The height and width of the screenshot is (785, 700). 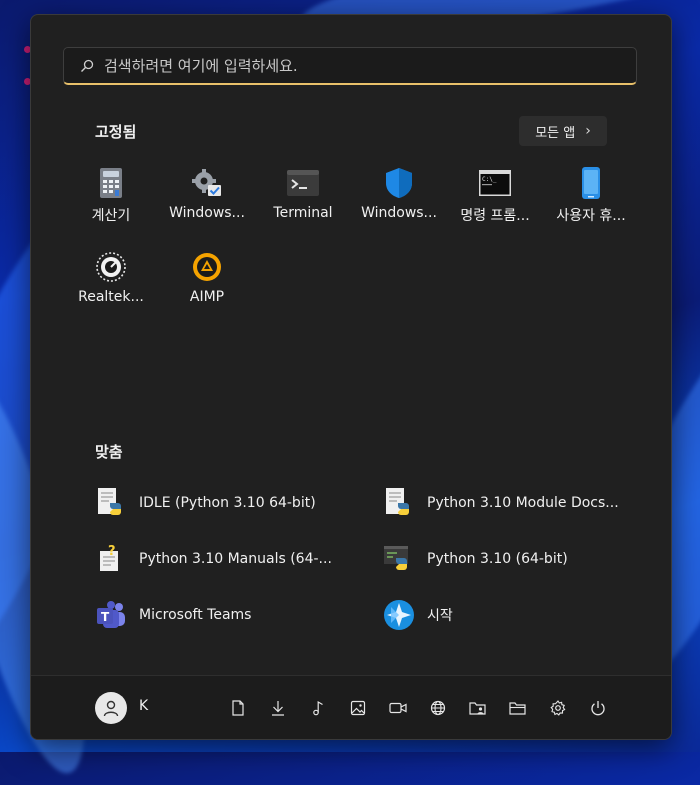 I want to click on pinned-app-label: AIMP, so click(x=207, y=297).